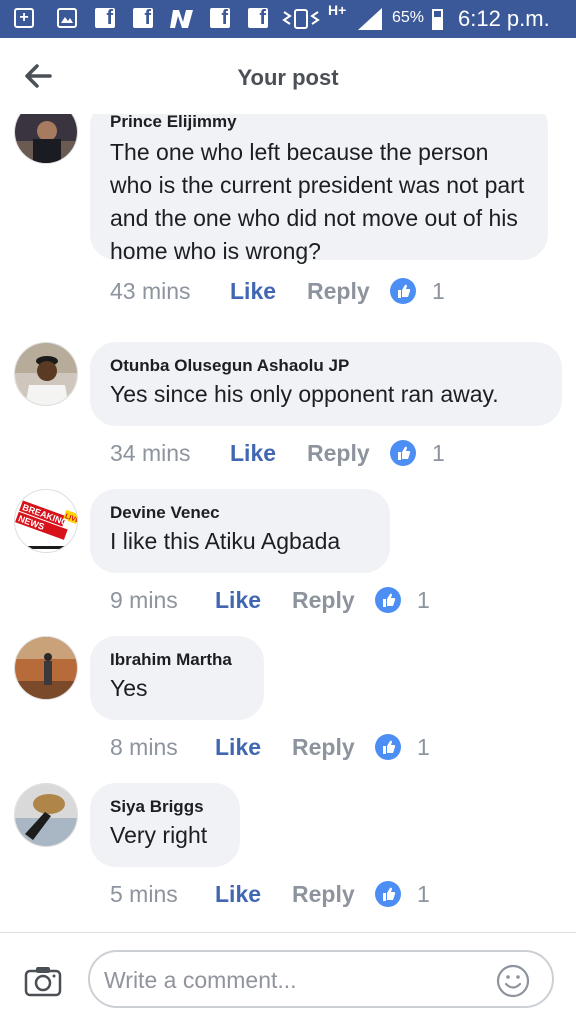 Image resolution: width=576 pixels, height=1025 pixels. I want to click on comment-bubble: Ibrahim Martha Yes, so click(177, 678).